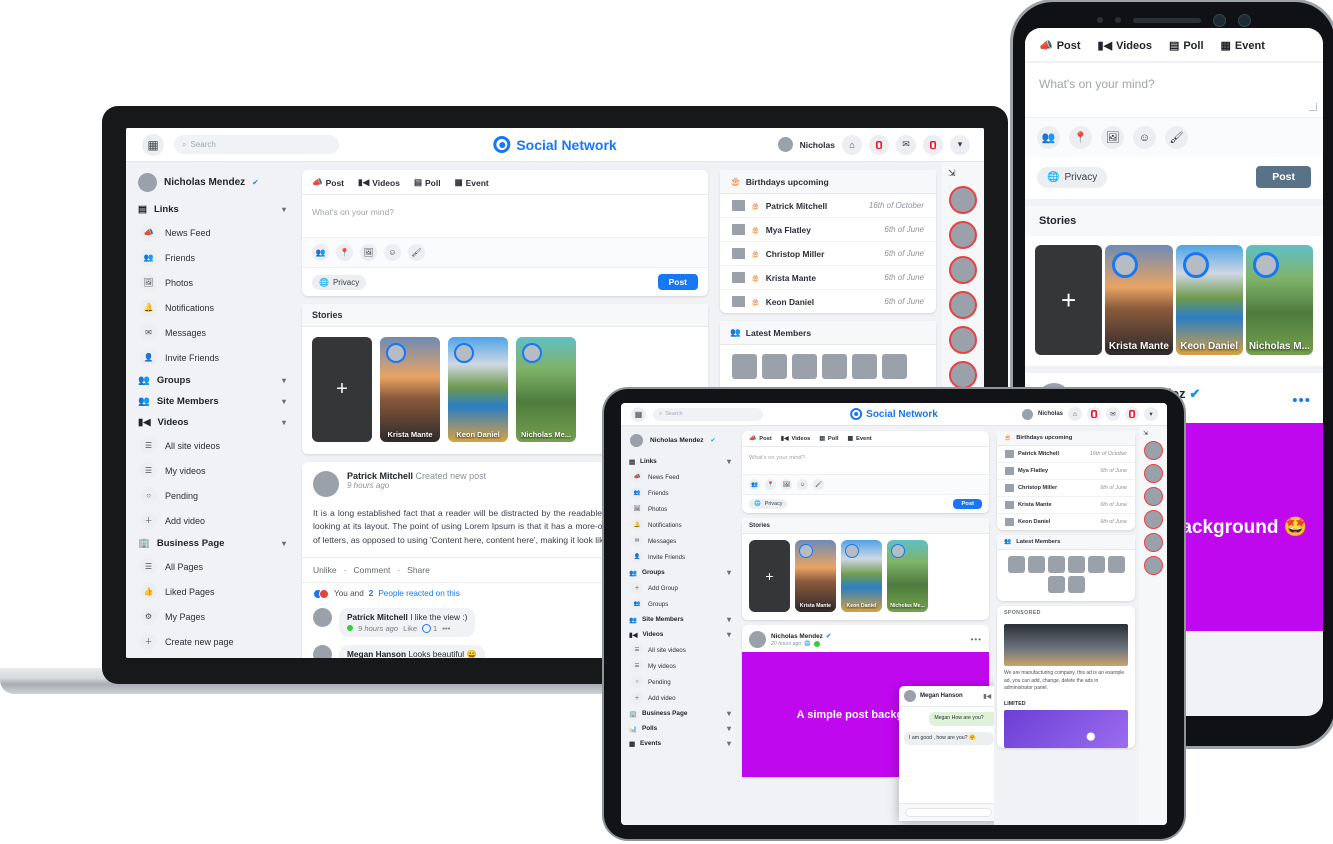 This screenshot has height=844, width=1333. I want to click on search-input: ⌕ Search, so click(708, 414).